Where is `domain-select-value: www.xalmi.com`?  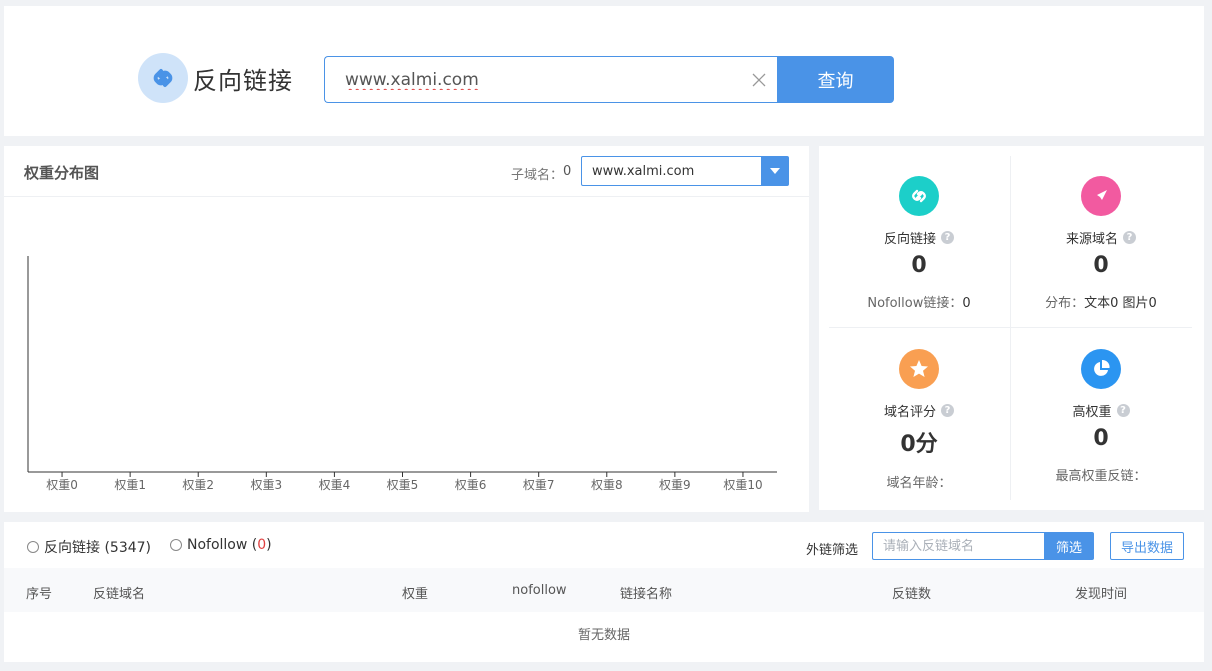
domain-select-value: www.xalmi.com is located at coordinates (643, 171).